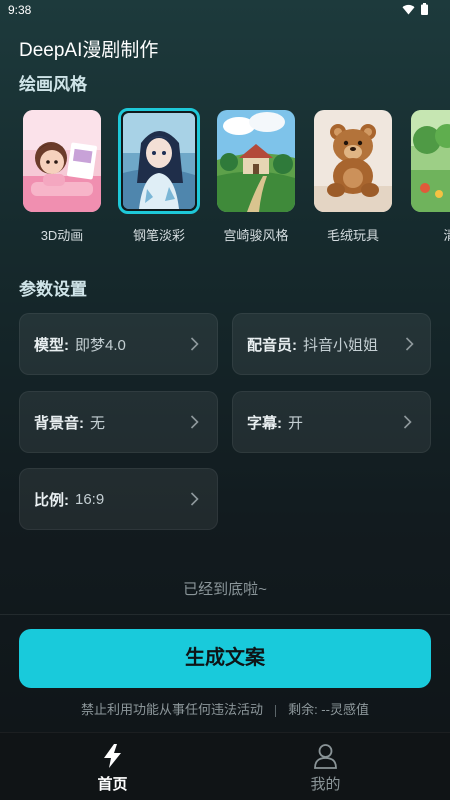 This screenshot has width=450, height=800. What do you see at coordinates (51, 345) in the screenshot?
I see `model-key: 模型:` at bounding box center [51, 345].